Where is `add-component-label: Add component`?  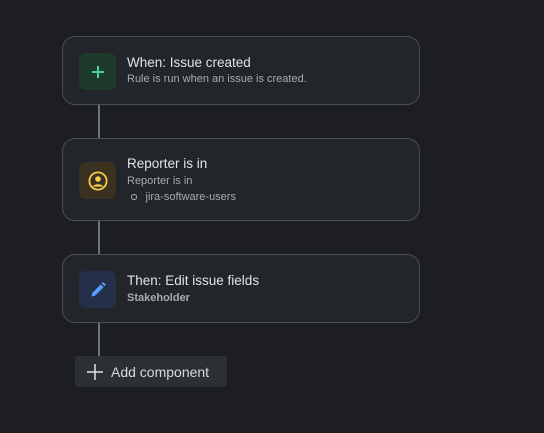
add-component-label: Add component is located at coordinates (160, 371).